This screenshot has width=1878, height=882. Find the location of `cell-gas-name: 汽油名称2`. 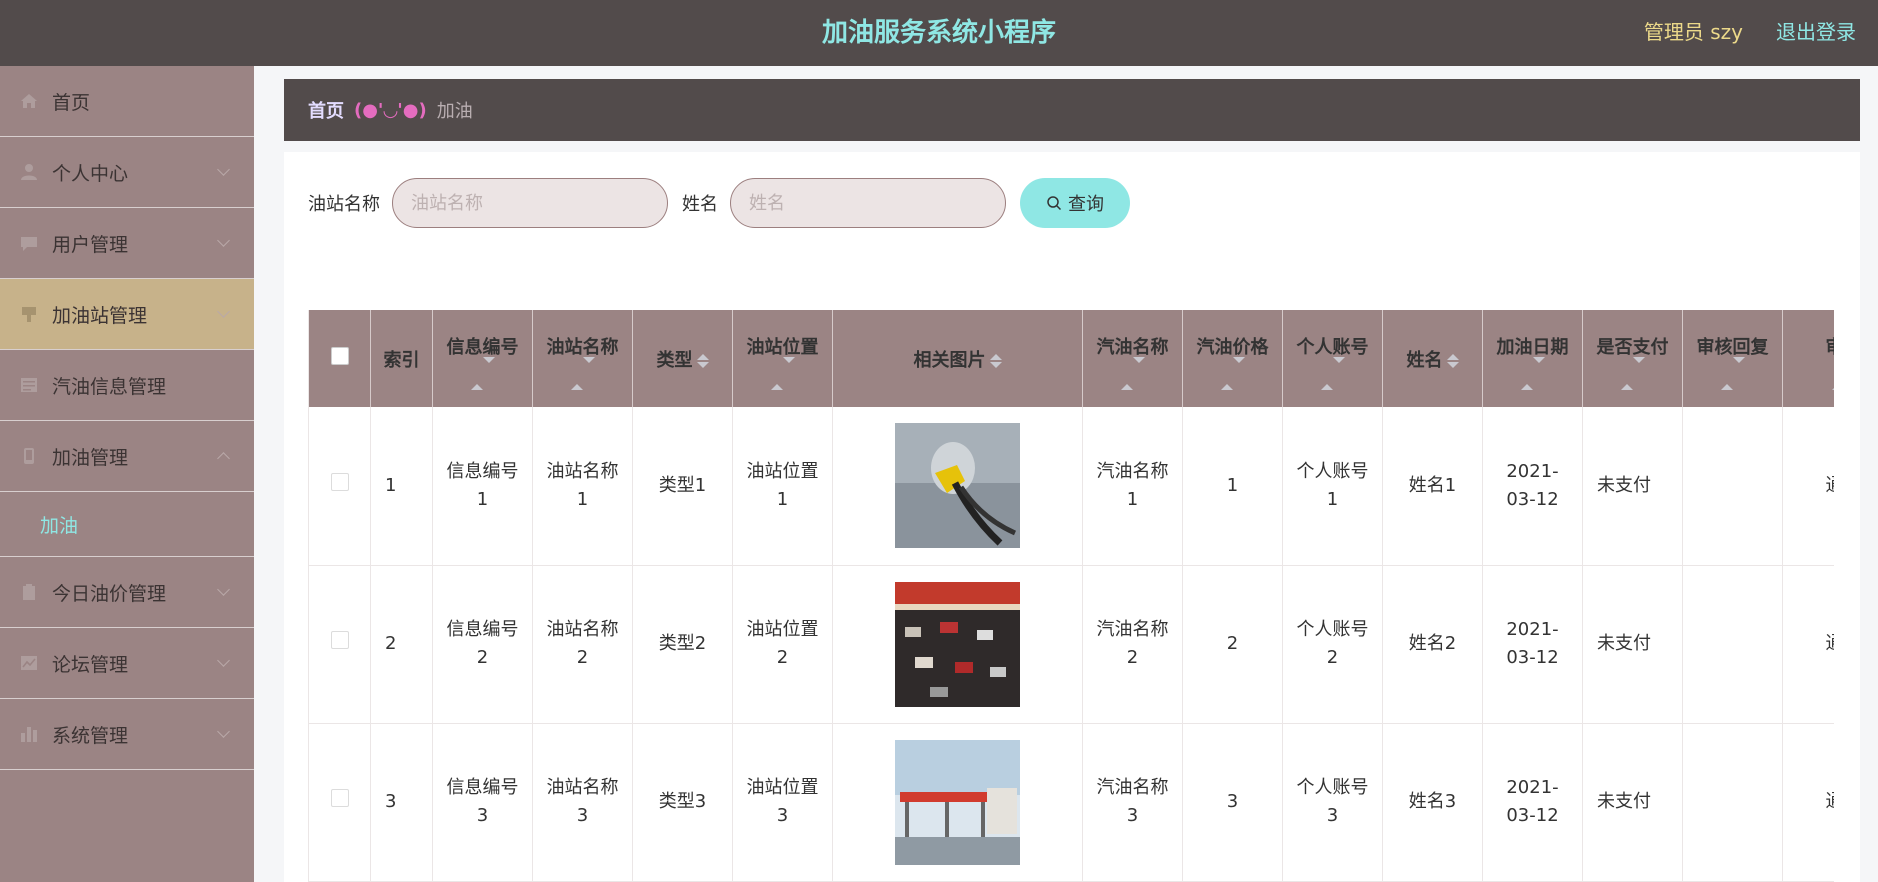

cell-gas-name: 汽油名称2 is located at coordinates (1132, 644).